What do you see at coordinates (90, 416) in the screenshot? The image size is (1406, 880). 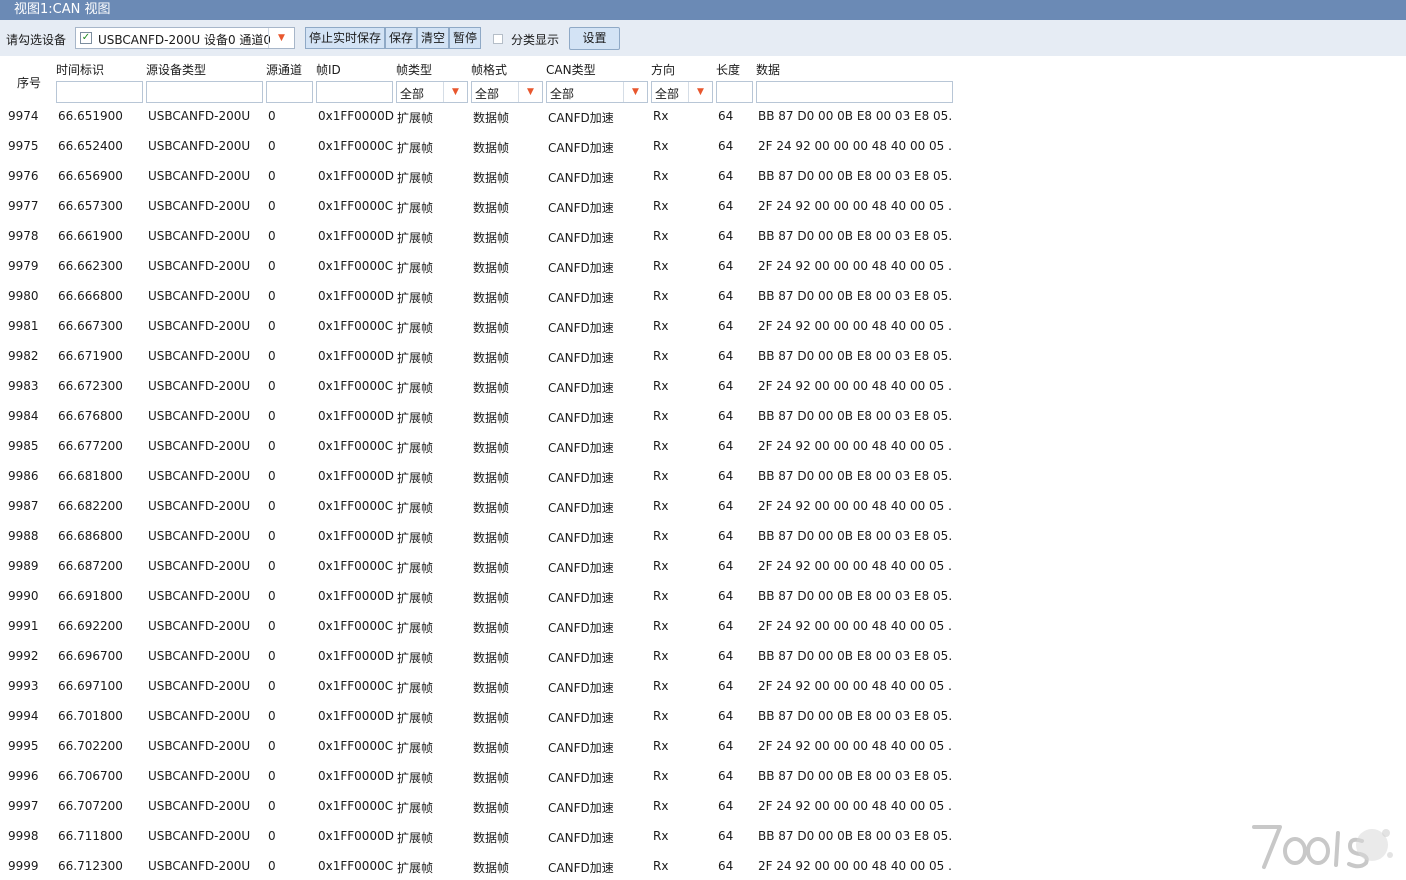 I see `row-time: 66.676800` at bounding box center [90, 416].